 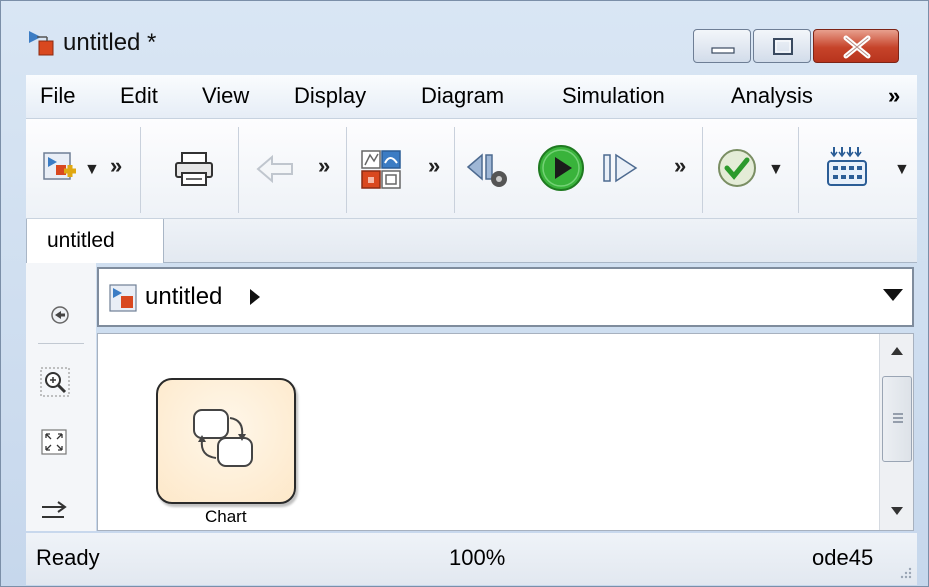 What do you see at coordinates (382, 170) in the screenshot?
I see `library-browser-icon` at bounding box center [382, 170].